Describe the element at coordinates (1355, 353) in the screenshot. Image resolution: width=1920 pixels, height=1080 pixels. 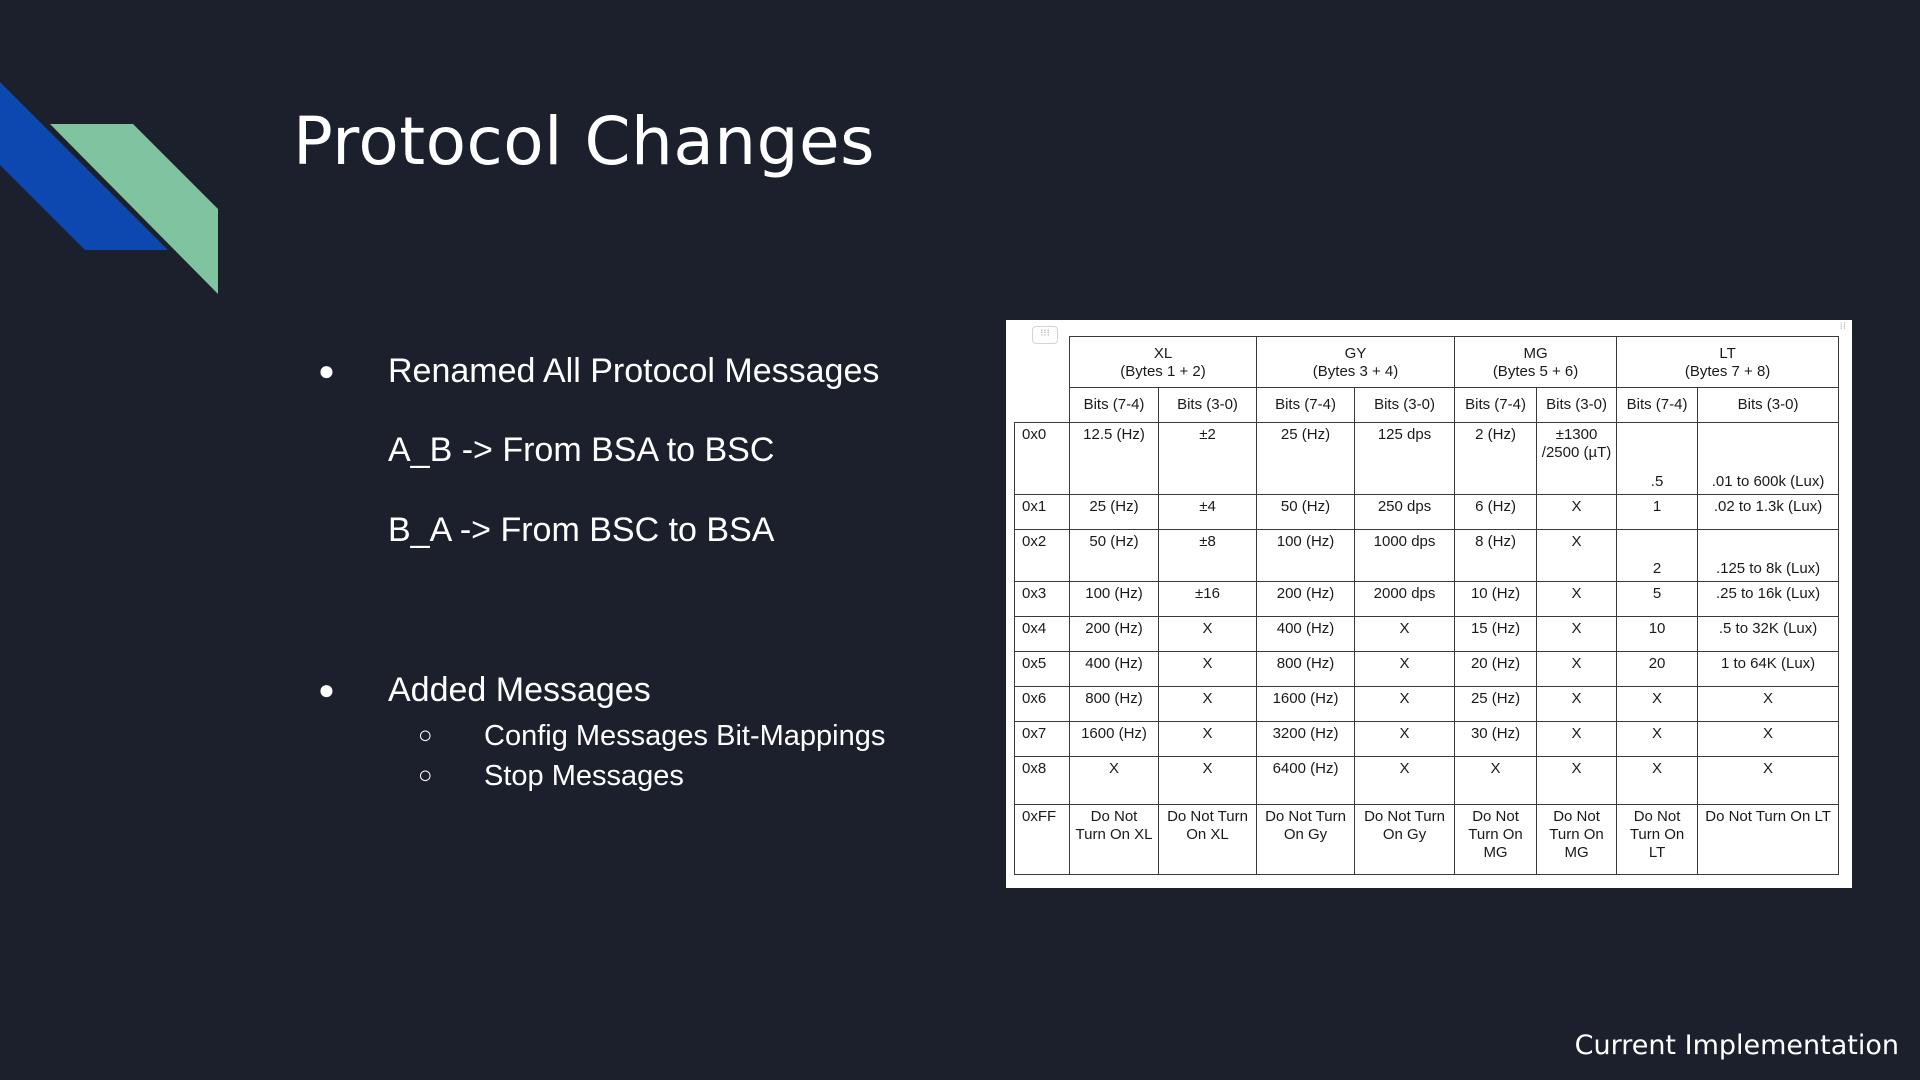
I see `group-name: GY` at that location.